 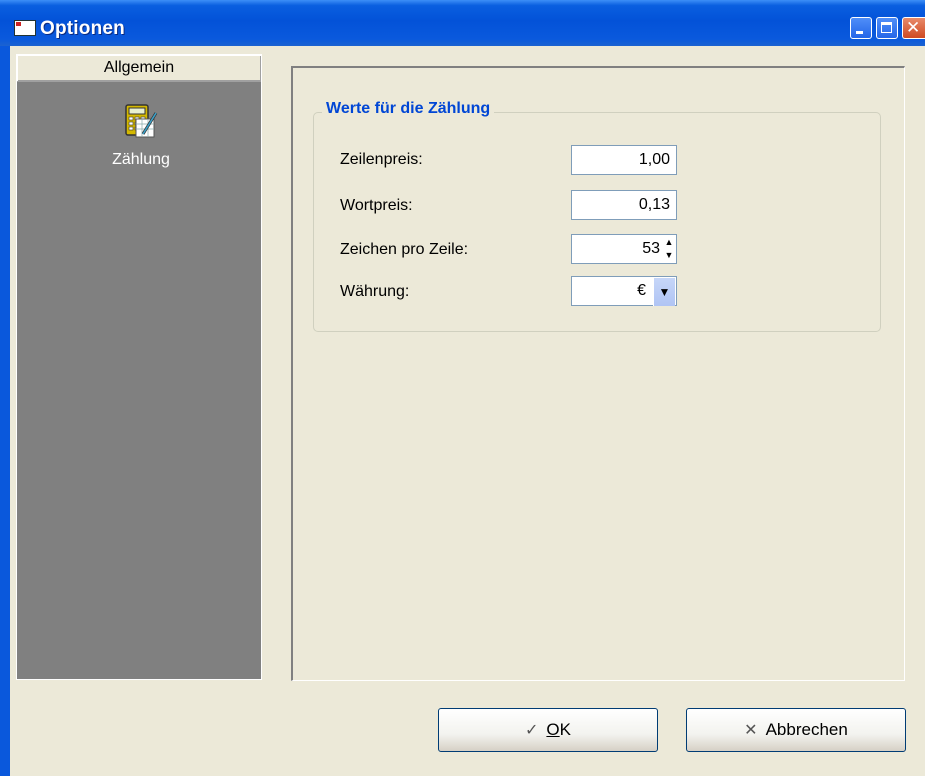 What do you see at coordinates (404, 249) in the screenshot?
I see `label-zeichen-pro-zeile: Zeichen pro Zeile:` at bounding box center [404, 249].